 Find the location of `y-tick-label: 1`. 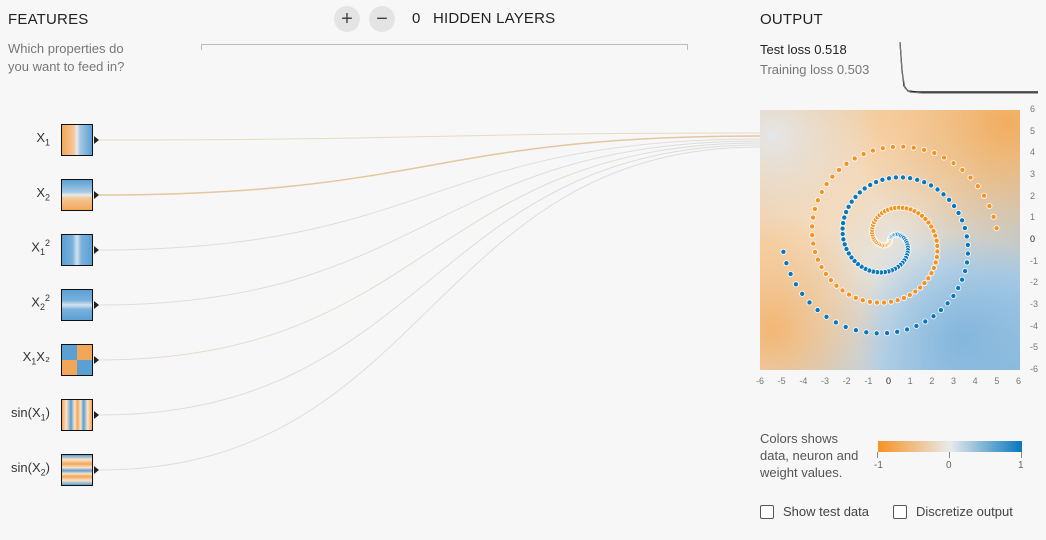

y-tick-label: 1 is located at coordinates (1033, 217).